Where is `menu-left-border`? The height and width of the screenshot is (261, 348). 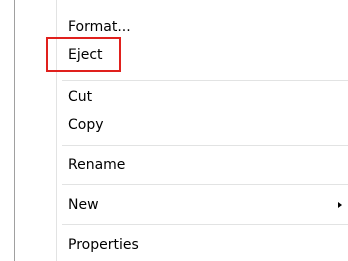
menu-left-border is located at coordinates (14, 130).